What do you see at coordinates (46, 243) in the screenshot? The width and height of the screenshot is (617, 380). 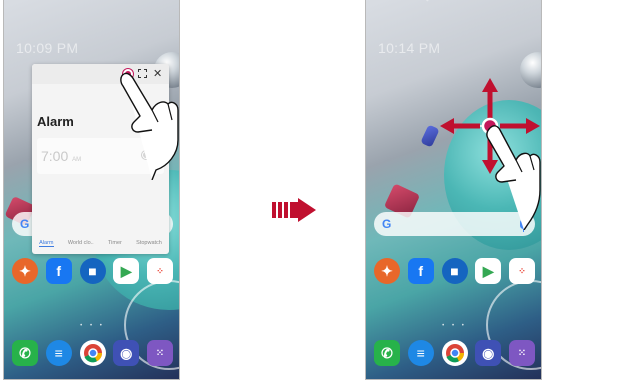 I see `tab-alarm: Alarm` at bounding box center [46, 243].